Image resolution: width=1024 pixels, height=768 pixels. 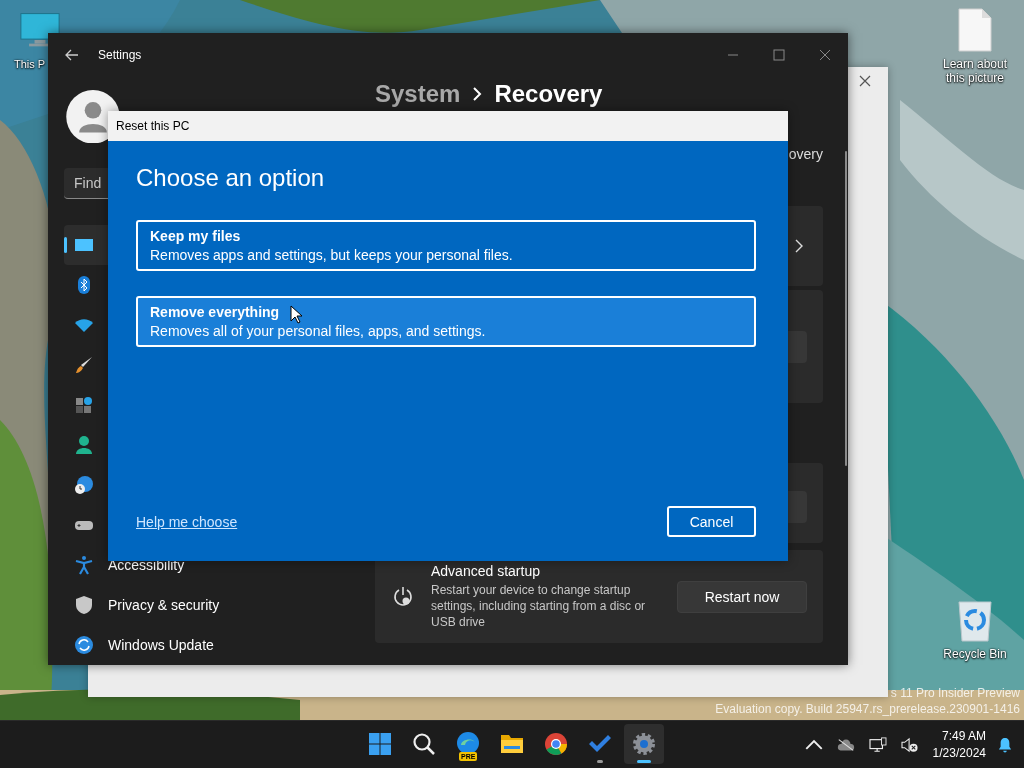 What do you see at coordinates (486, 571) in the screenshot?
I see `setting-title: Advanced startup` at bounding box center [486, 571].